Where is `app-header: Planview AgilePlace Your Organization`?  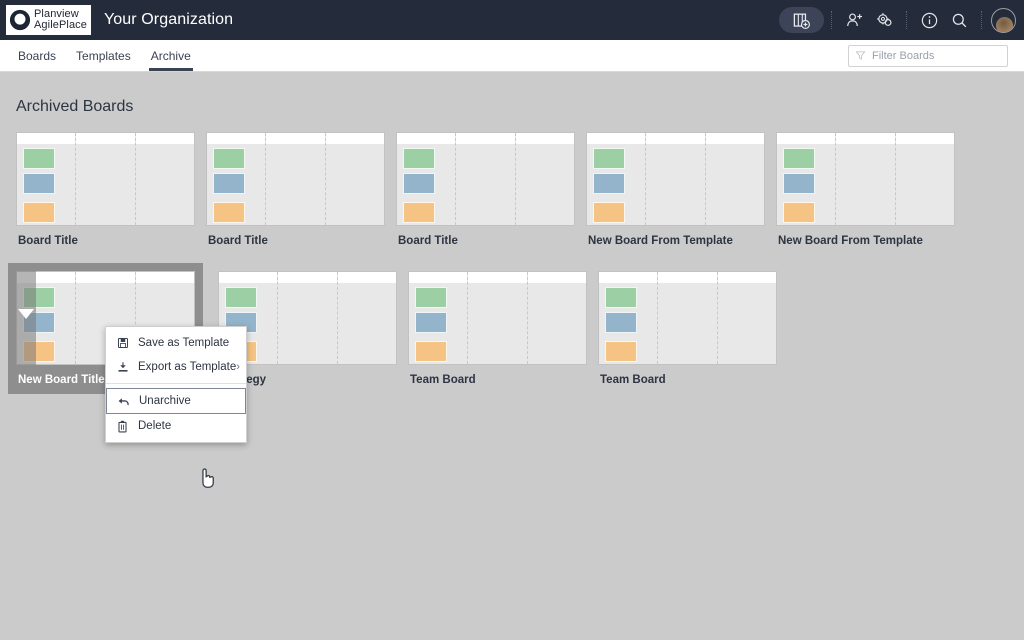 app-header: Planview AgilePlace Your Organization is located at coordinates (512, 20).